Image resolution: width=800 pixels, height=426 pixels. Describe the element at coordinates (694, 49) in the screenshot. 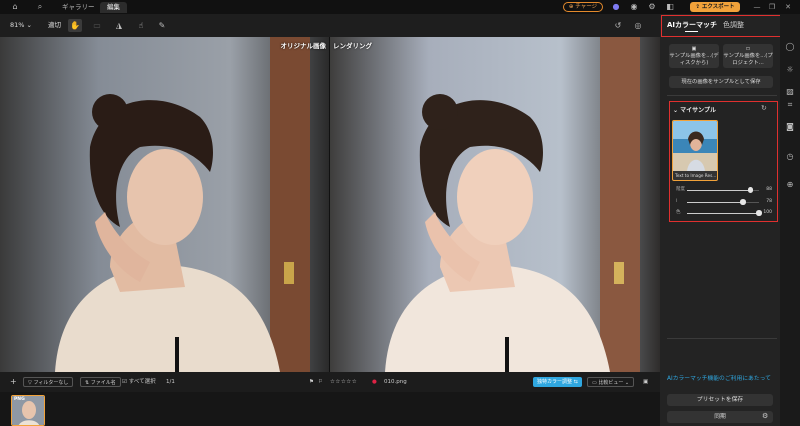

I see `image-icon: ▣` at that location.